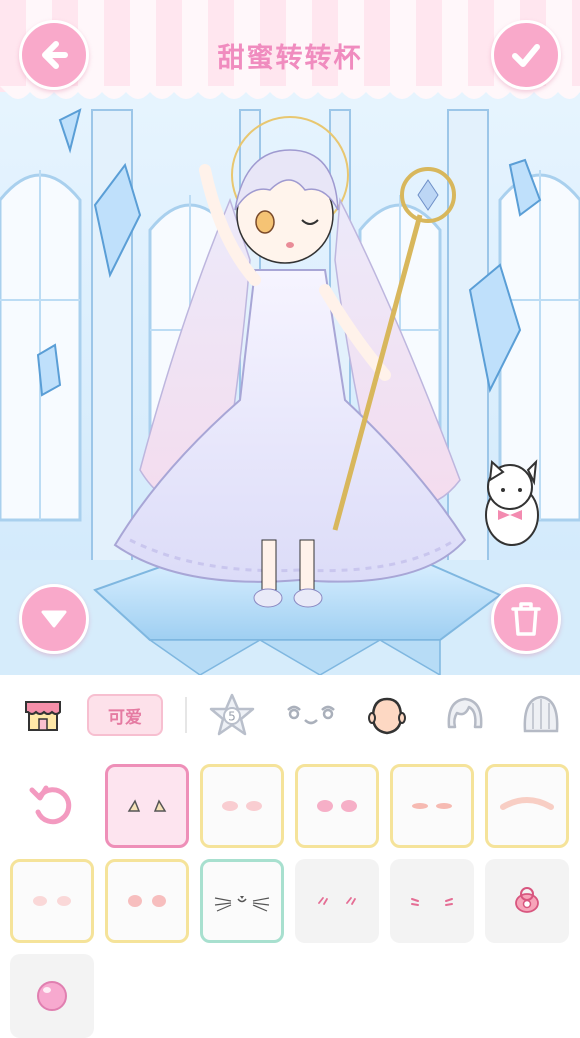 This screenshot has width=580, height=1038. I want to click on collapse-panel-button, so click(54, 619).